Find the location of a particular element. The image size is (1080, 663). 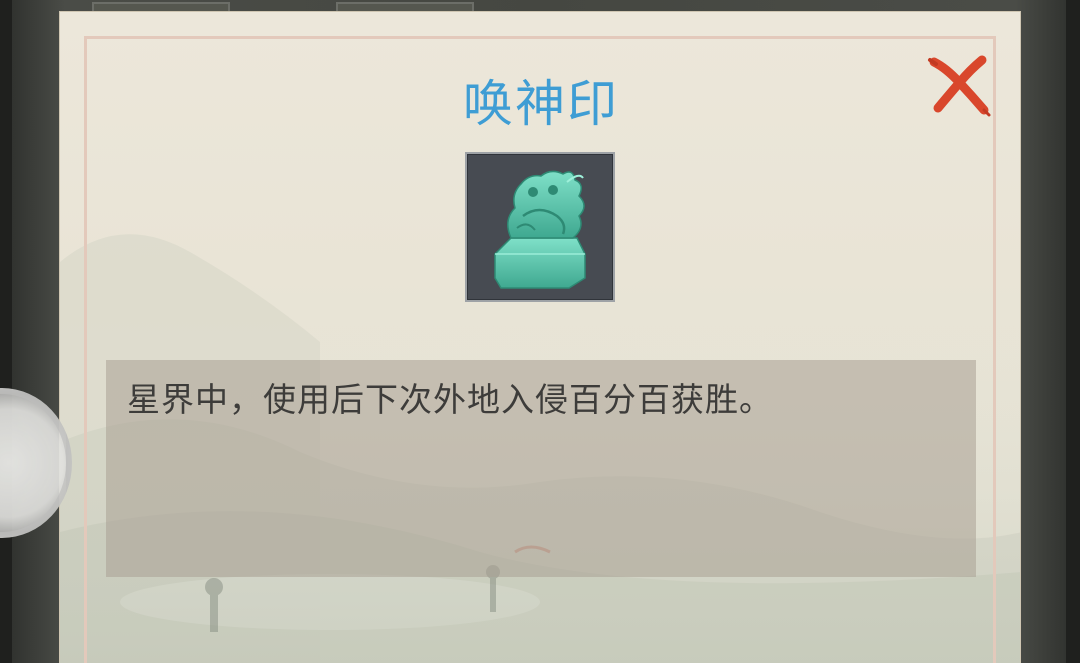

item-icon-frame is located at coordinates (540, 227).